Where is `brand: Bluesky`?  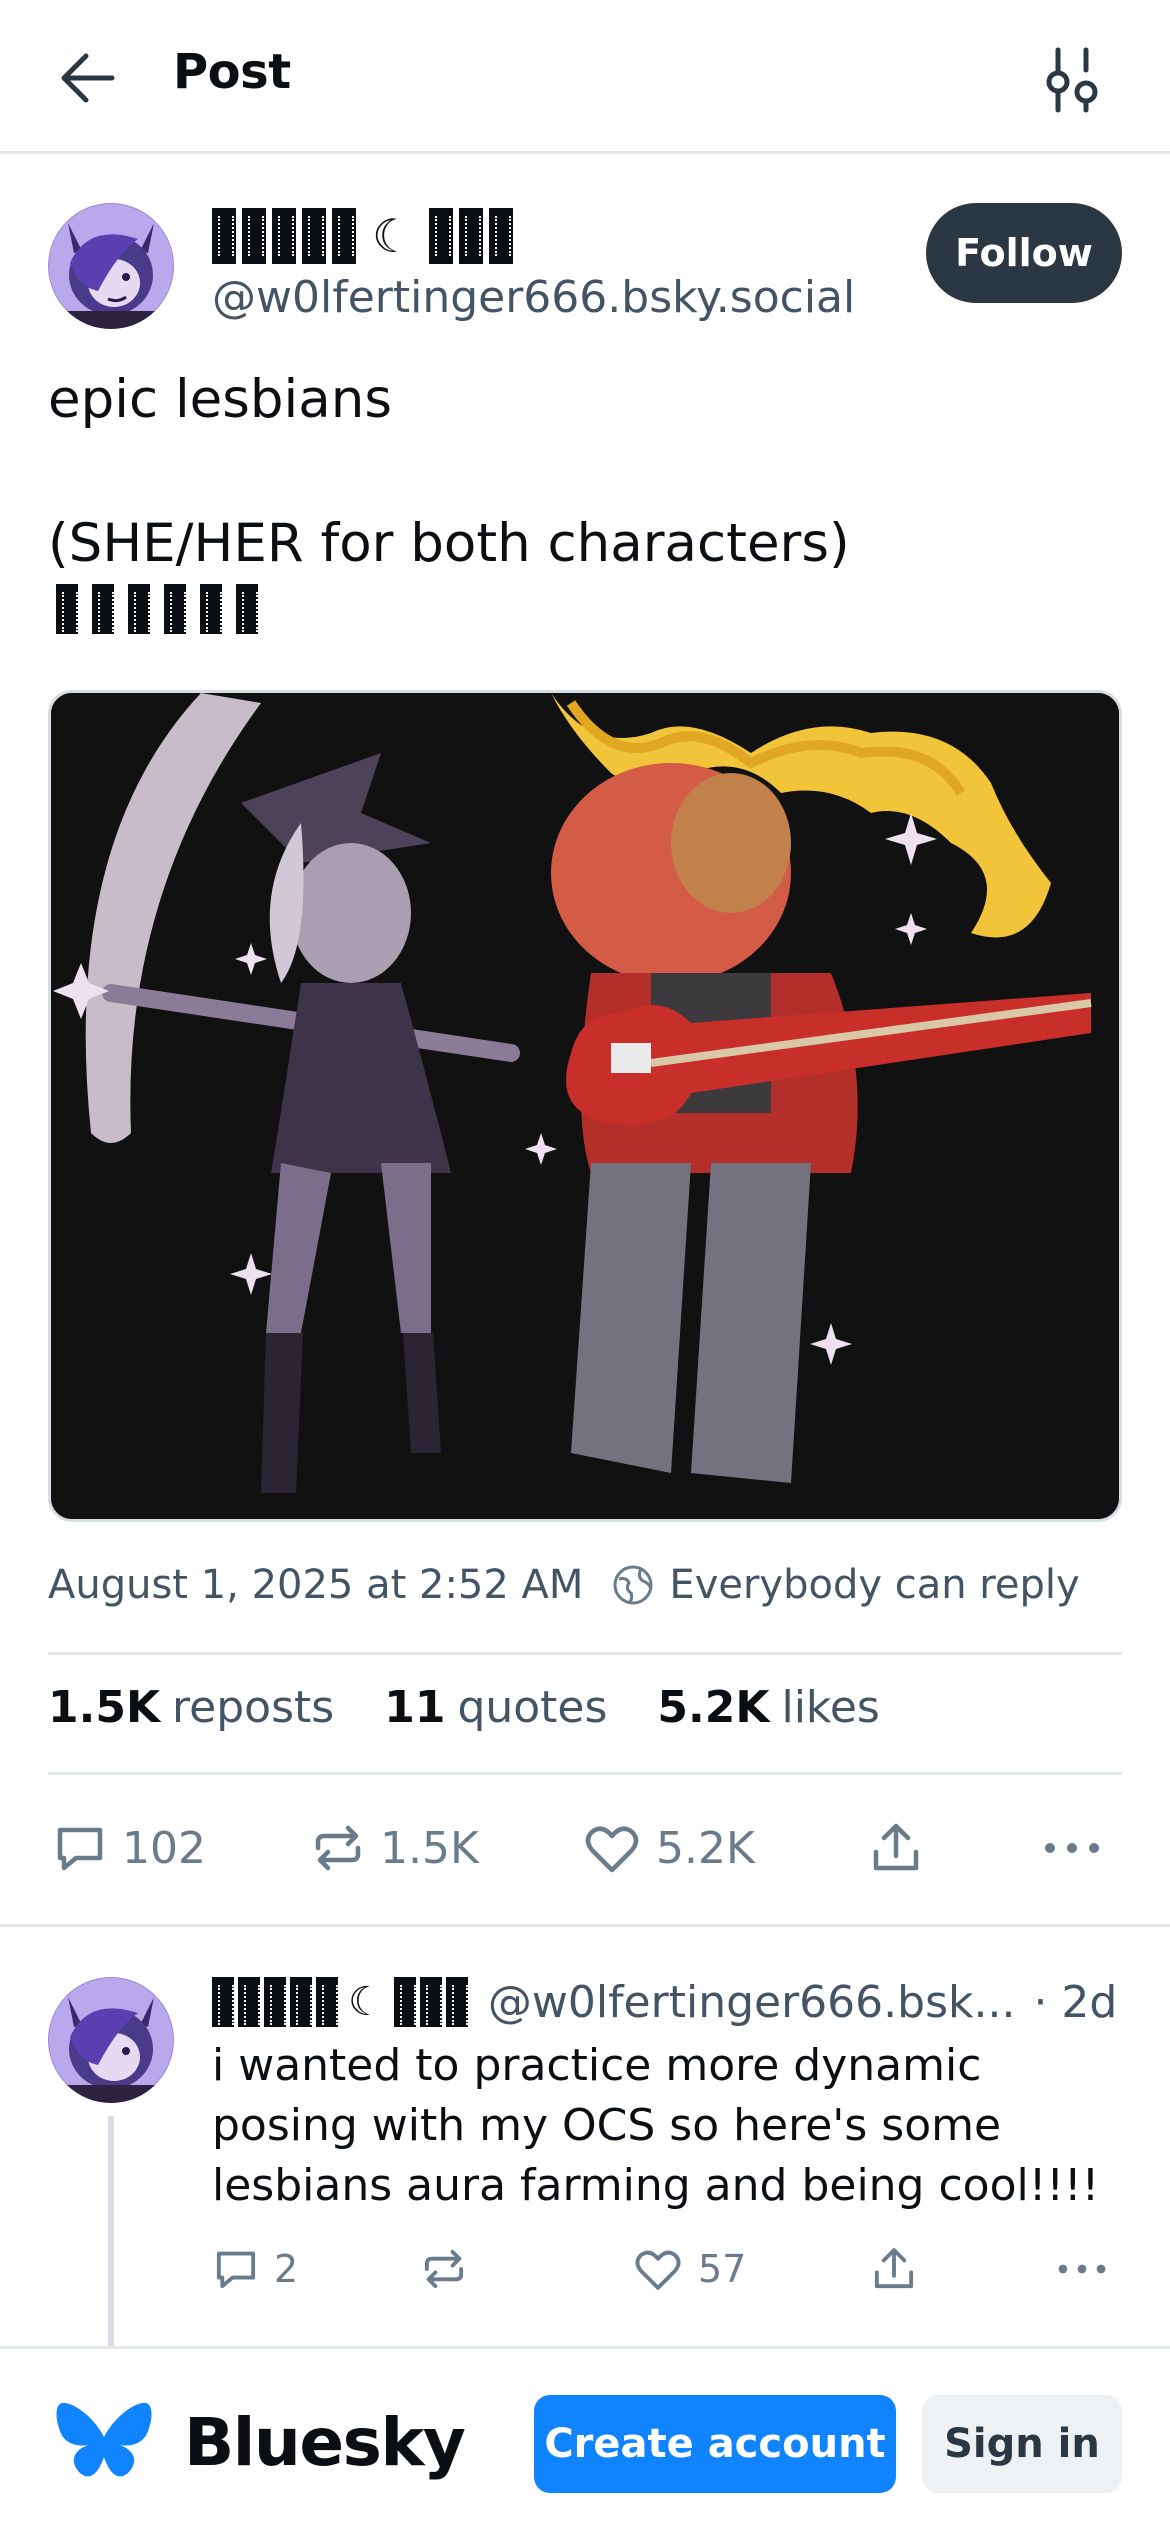
brand: Bluesky is located at coordinates (260, 2442).